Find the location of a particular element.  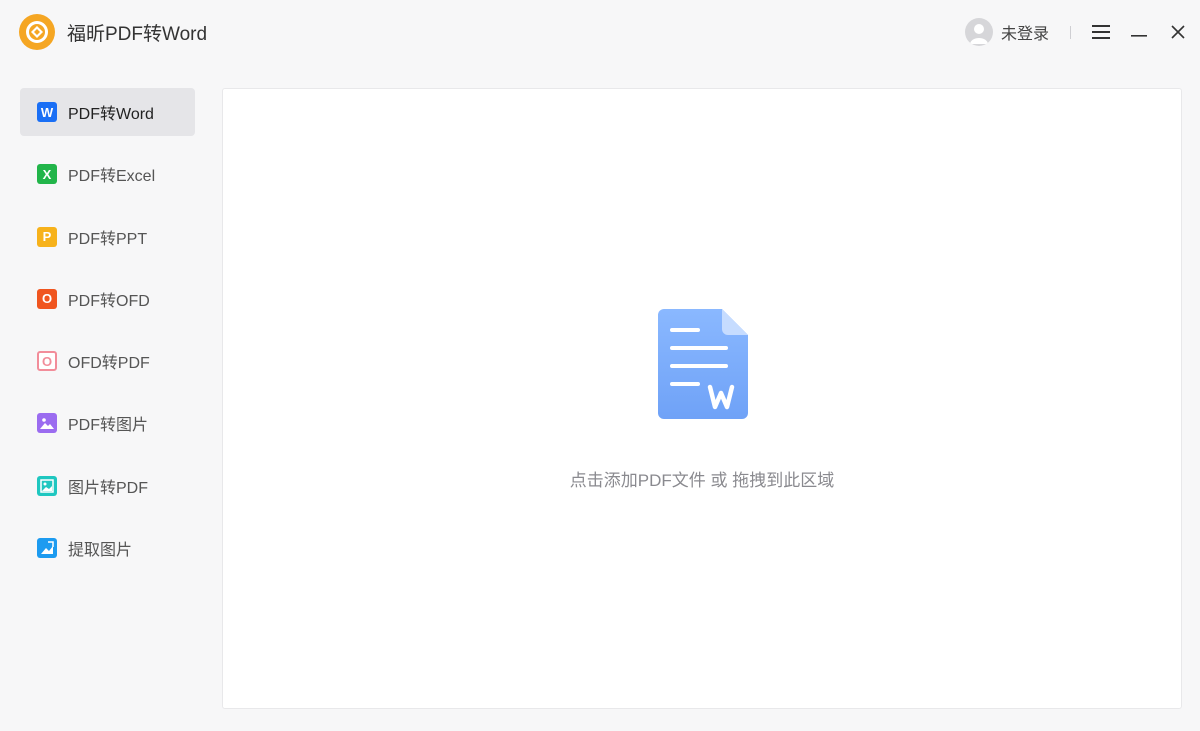

ofd-to-pdf-icon: O is located at coordinates (47, 361).